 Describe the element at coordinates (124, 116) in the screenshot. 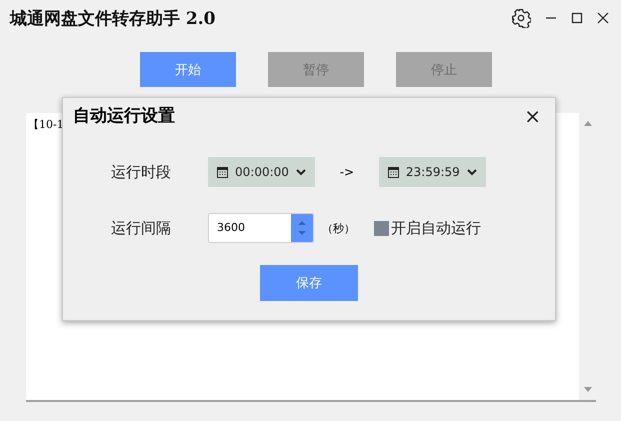

I see `dialog-title: 自动运行设置` at that location.